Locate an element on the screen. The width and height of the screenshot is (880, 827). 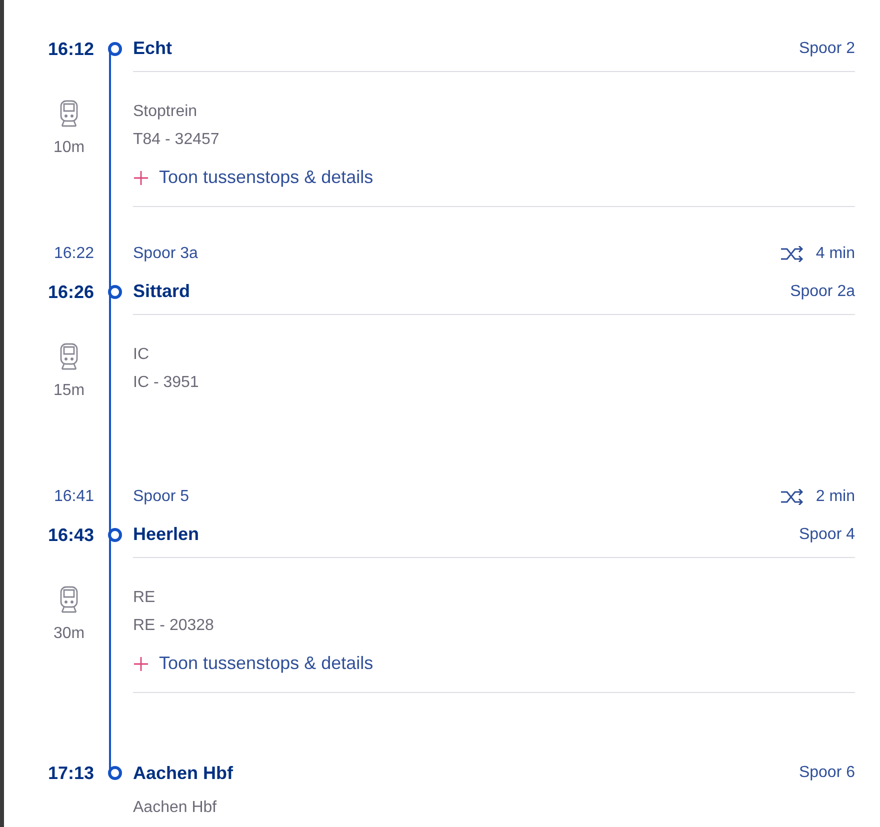
train-number: T84 - 32457 is located at coordinates (176, 140).